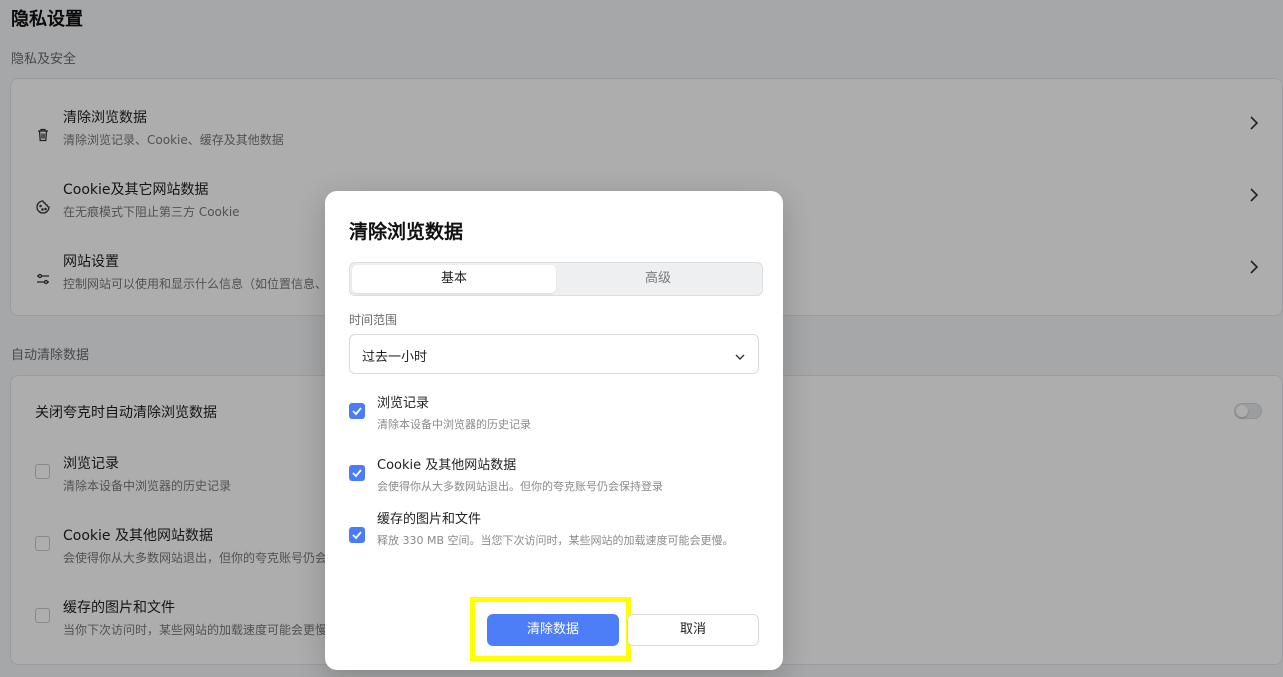  I want to click on cancel-button: 取消, so click(693, 630).